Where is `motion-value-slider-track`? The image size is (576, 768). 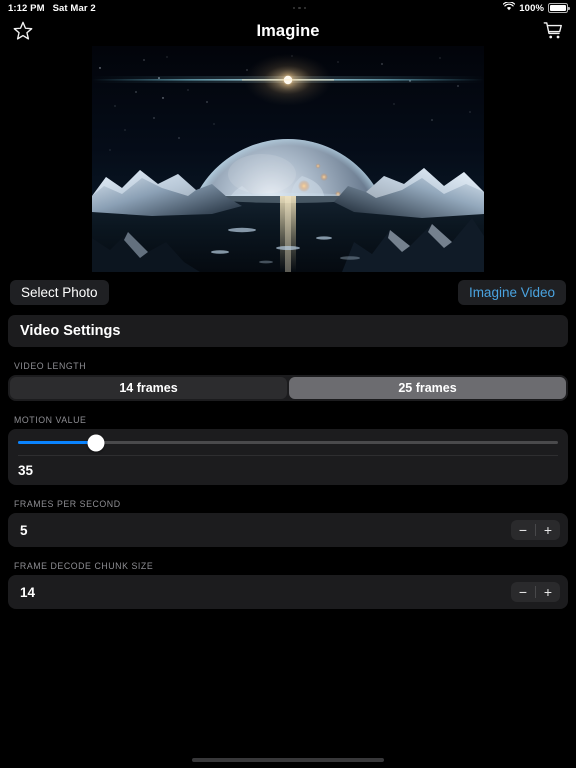
motion-value-slider-track is located at coordinates (288, 442).